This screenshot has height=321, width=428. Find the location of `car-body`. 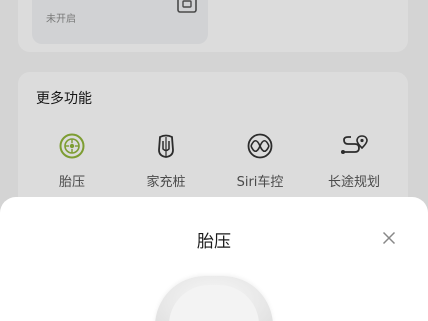

car-body is located at coordinates (214, 303).